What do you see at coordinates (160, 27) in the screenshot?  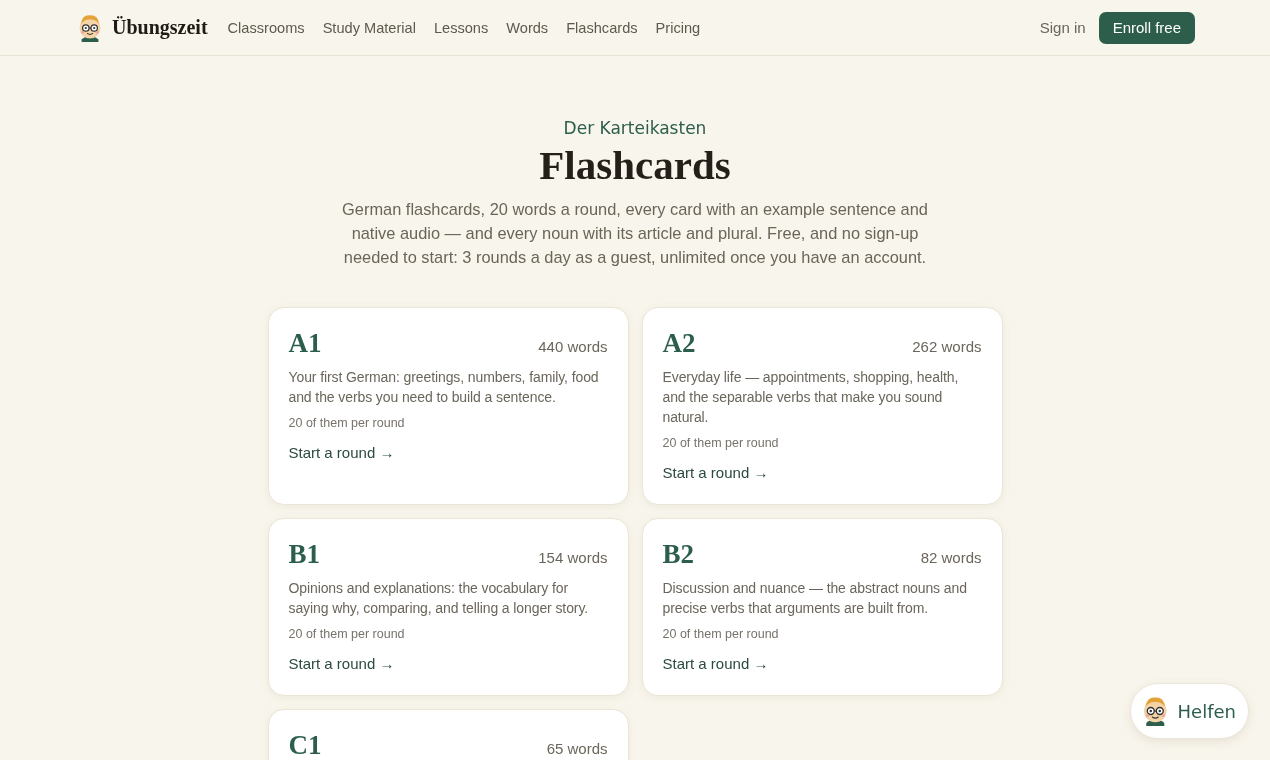 I see `brand-name: Übungszeit` at bounding box center [160, 27].